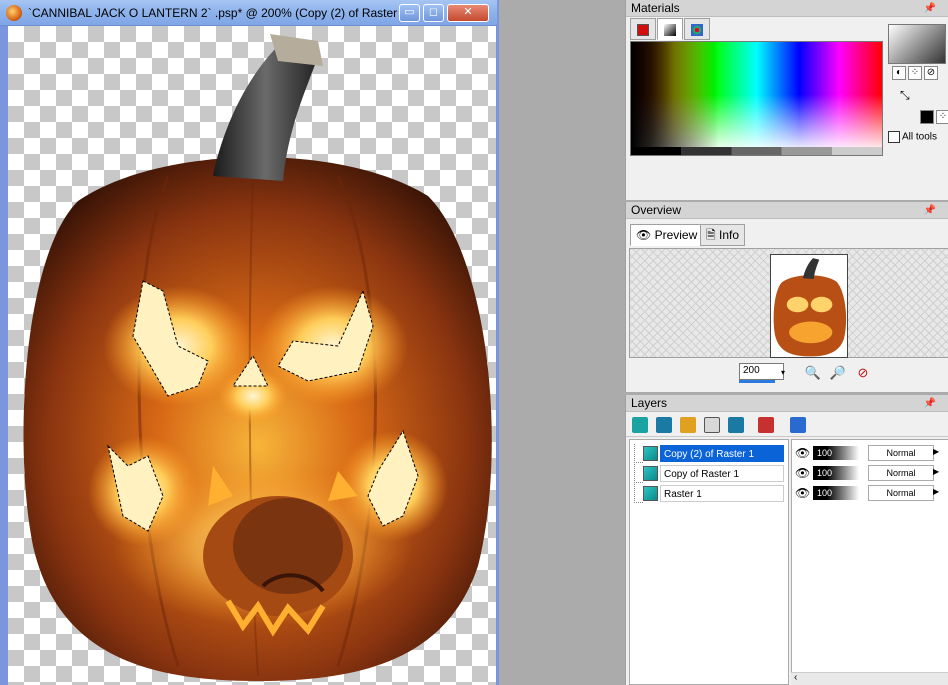 This screenshot has width=948, height=685. I want to click on tab-info: 🗎 Info, so click(723, 235).